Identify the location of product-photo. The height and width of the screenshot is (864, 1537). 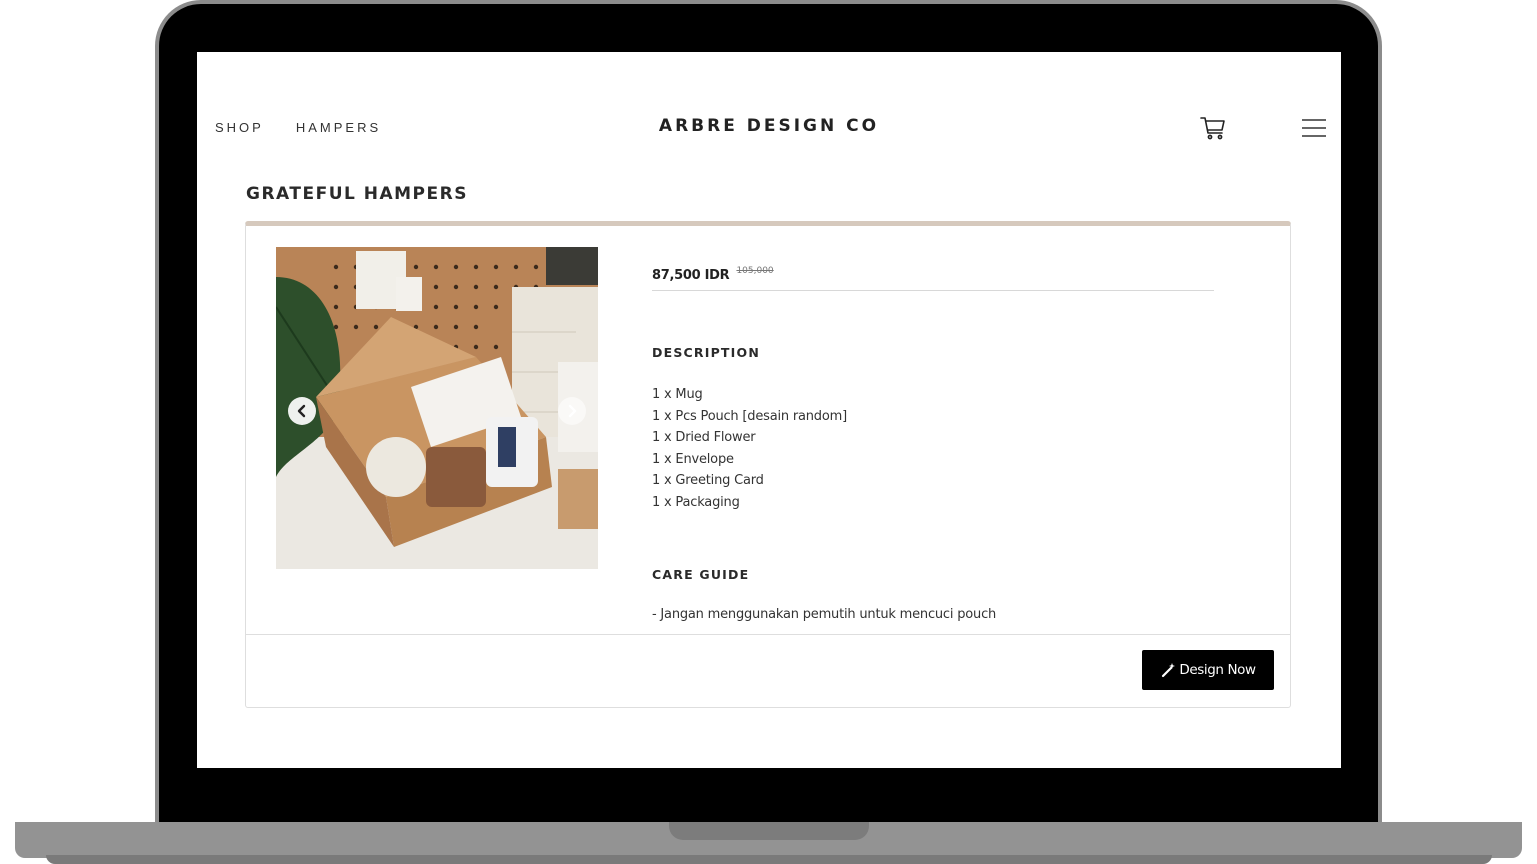
(437, 408).